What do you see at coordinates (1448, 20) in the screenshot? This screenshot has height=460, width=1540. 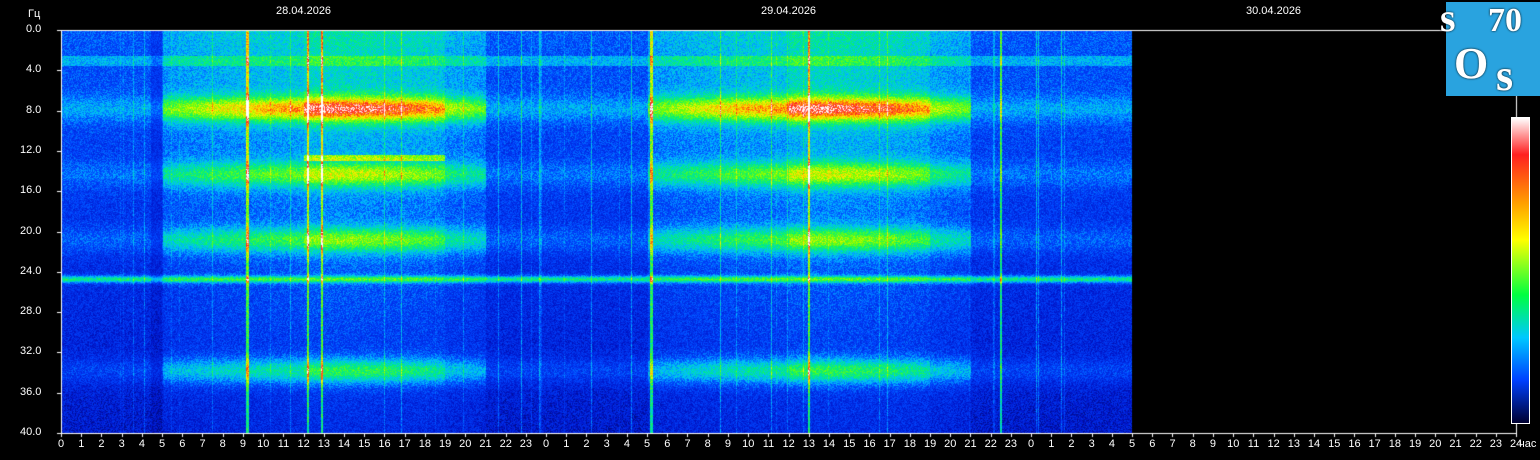 I see `logo-letter-s1: s` at bounding box center [1448, 20].